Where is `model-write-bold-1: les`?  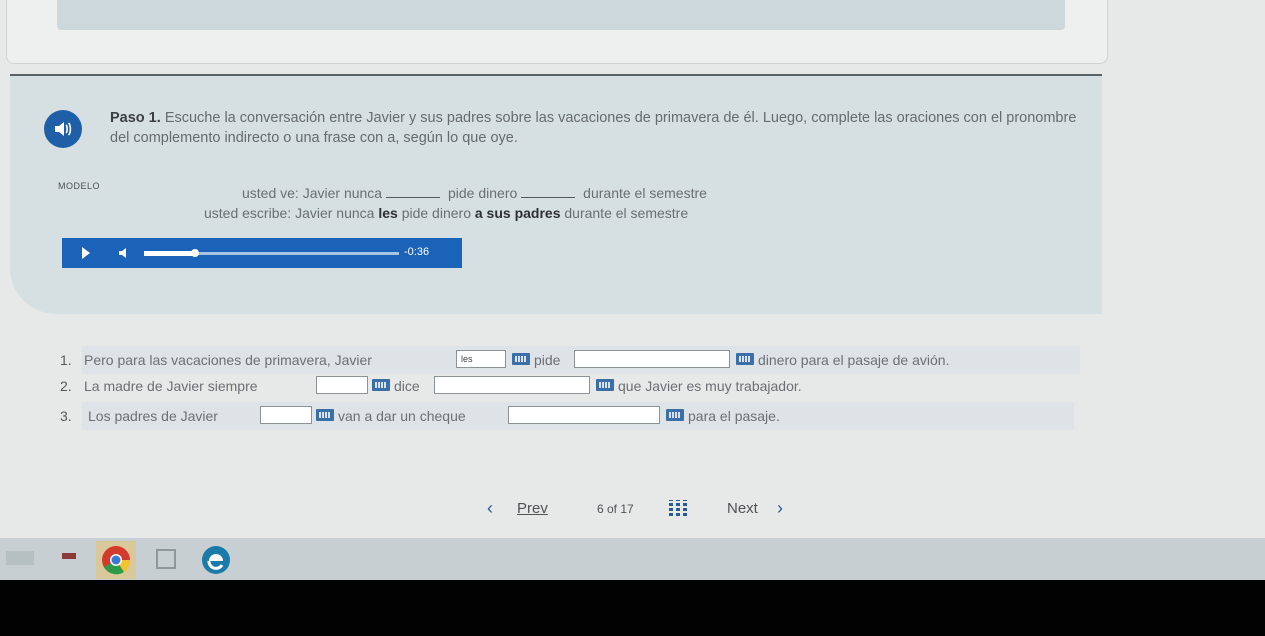
model-write-bold-1: les is located at coordinates (388, 213).